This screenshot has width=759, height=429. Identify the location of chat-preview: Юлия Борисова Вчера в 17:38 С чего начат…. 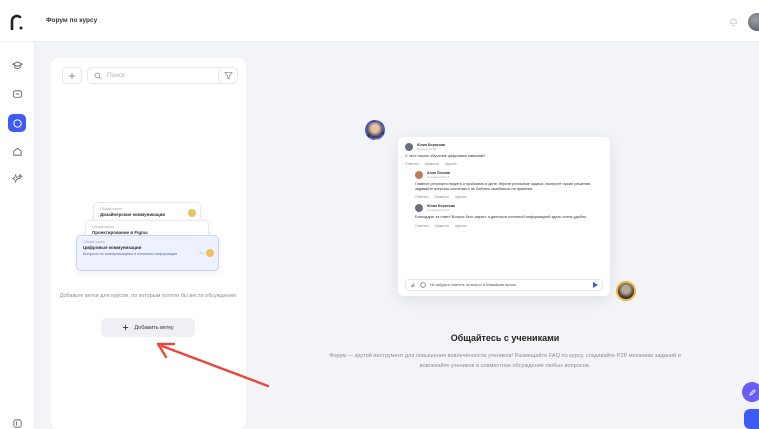
(504, 216).